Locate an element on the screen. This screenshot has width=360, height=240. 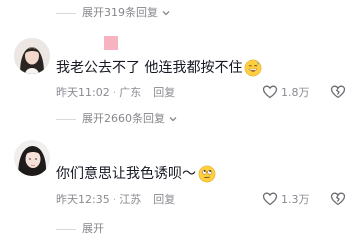
expand-replies-label: 展开2660条回复 is located at coordinates (123, 118).